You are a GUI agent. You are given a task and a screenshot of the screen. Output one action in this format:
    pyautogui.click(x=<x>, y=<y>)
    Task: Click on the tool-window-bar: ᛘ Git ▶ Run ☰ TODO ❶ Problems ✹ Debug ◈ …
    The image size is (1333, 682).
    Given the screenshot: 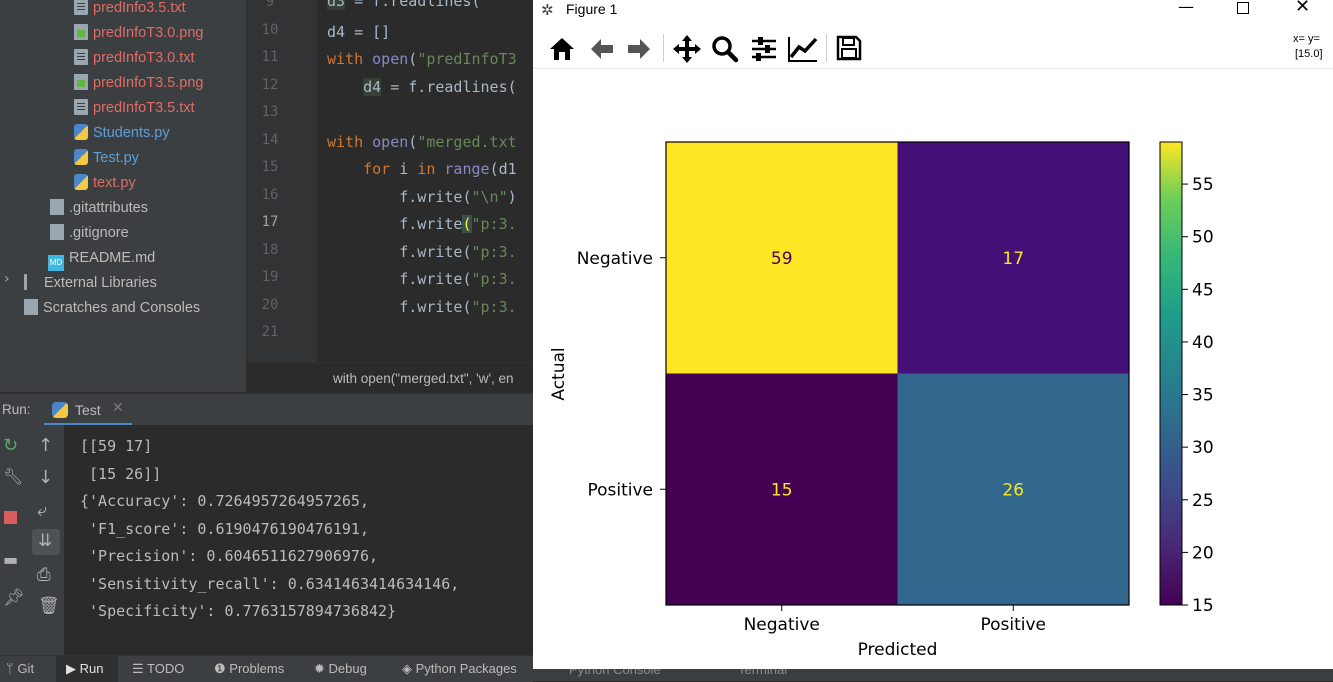 What is the action you would take?
    pyautogui.click(x=266, y=668)
    